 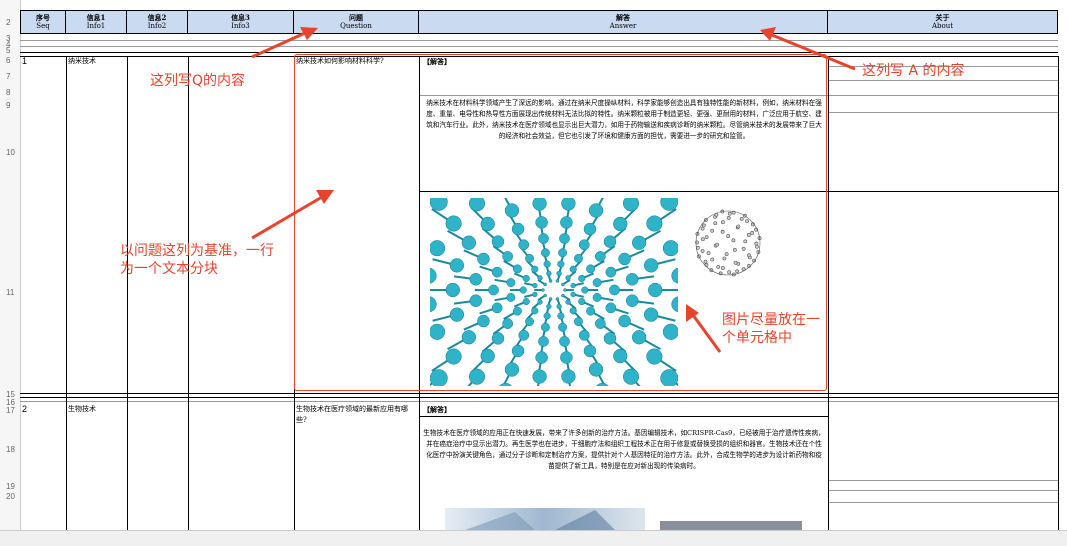 What do you see at coordinates (913, 71) in the screenshot?
I see `annotation-a-column: 这列写 A 的内容` at bounding box center [913, 71].